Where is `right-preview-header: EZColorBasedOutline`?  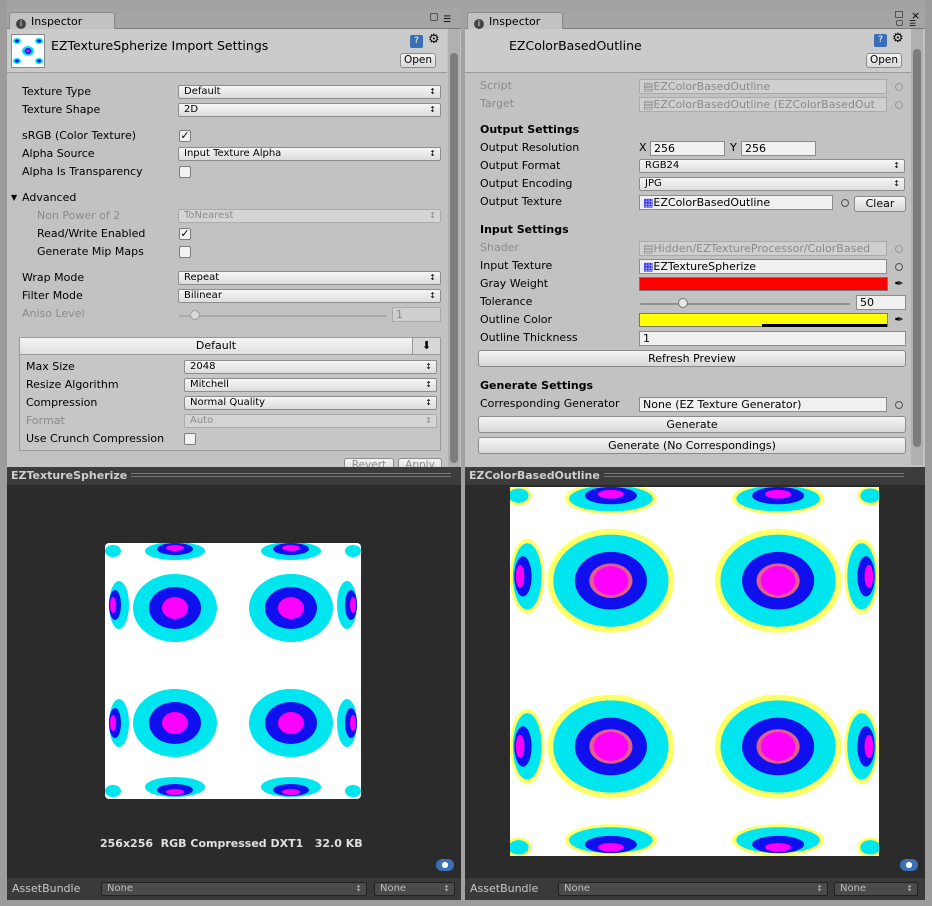
right-preview-header: EZColorBasedOutline is located at coordinates (695, 476).